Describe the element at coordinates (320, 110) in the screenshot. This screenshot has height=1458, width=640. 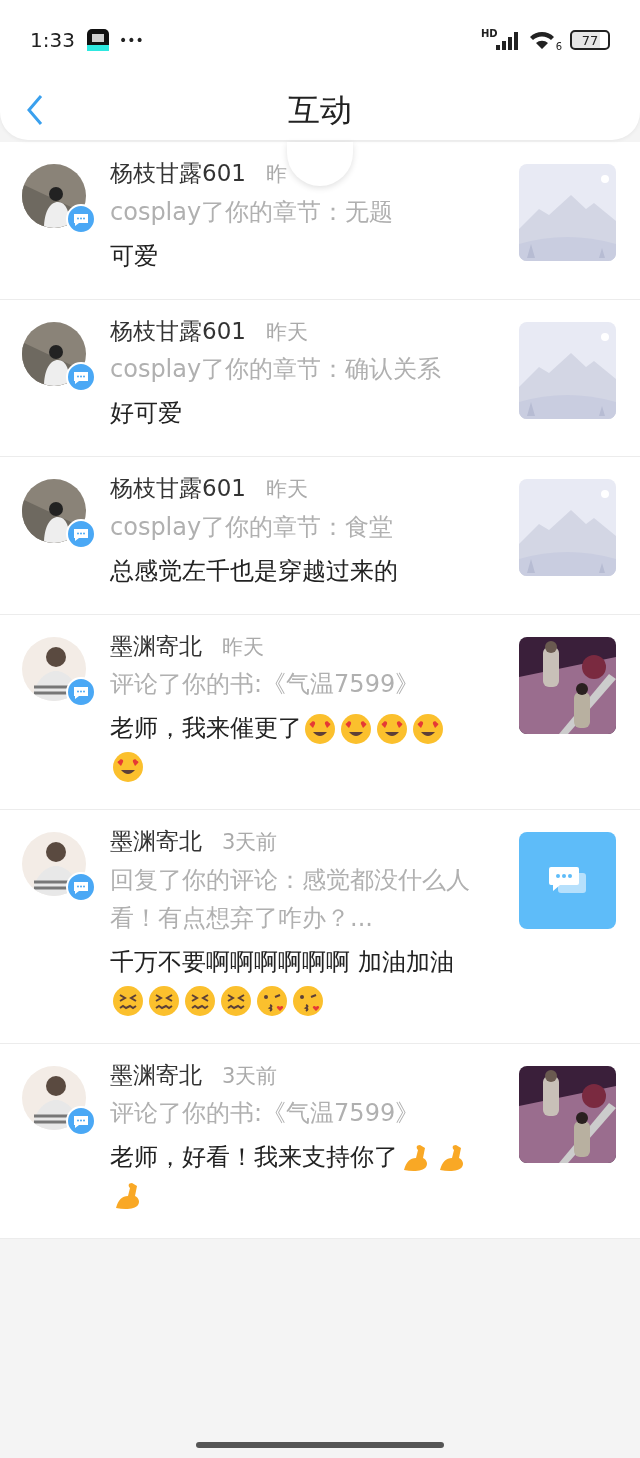
I see `page-title: 互动` at that location.